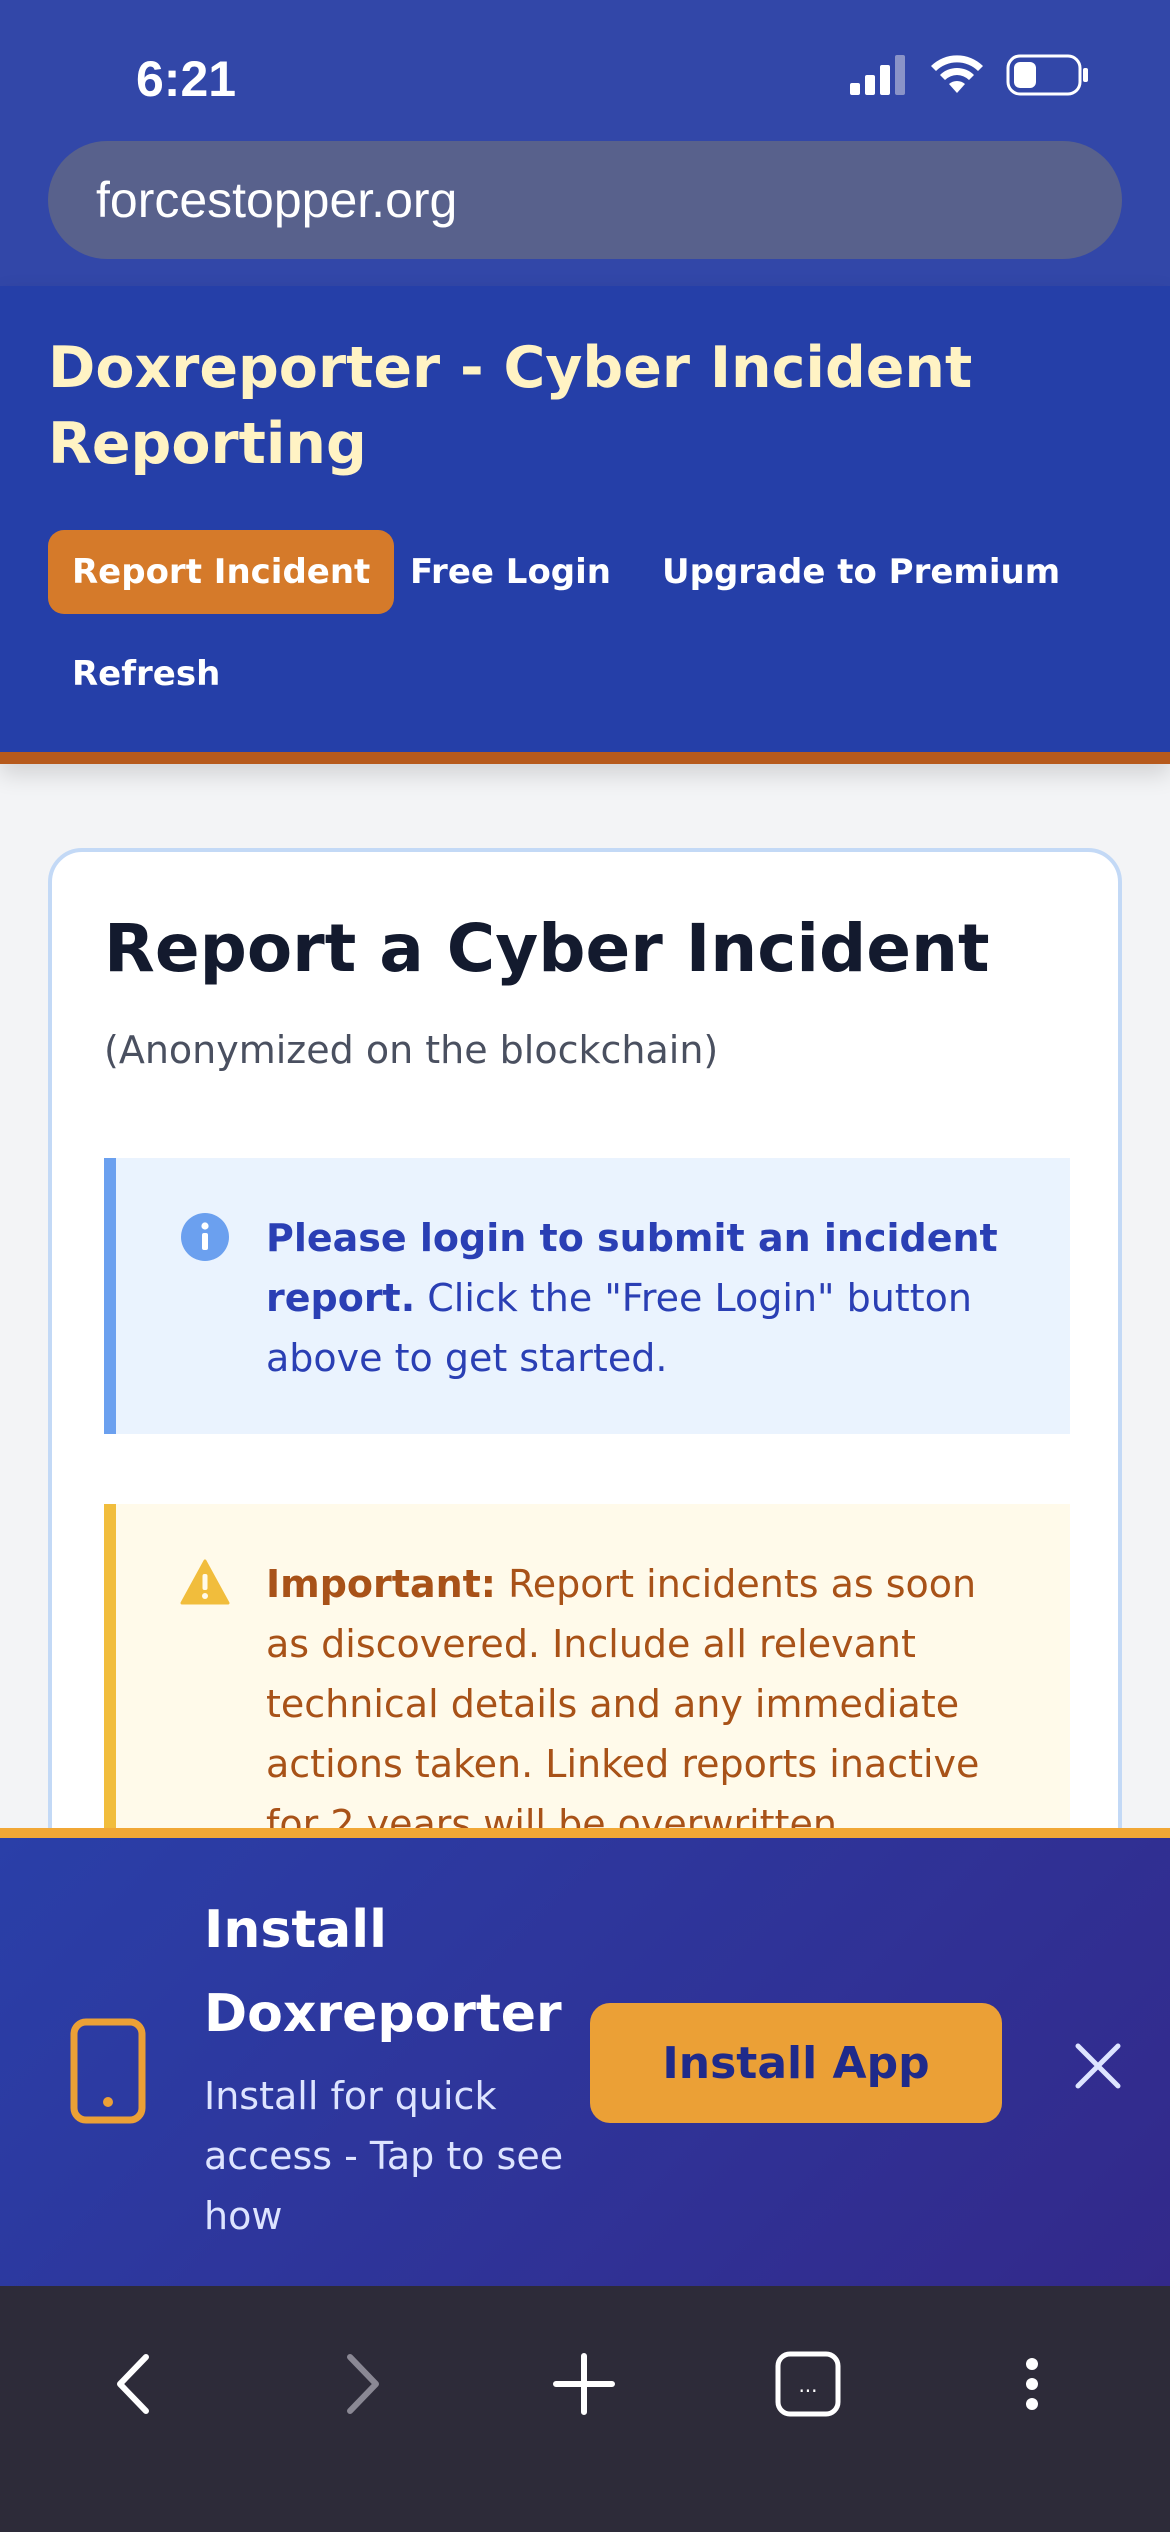 The image size is (1170, 2532). I want to click on nav-refresh: Refresh, so click(146, 674).